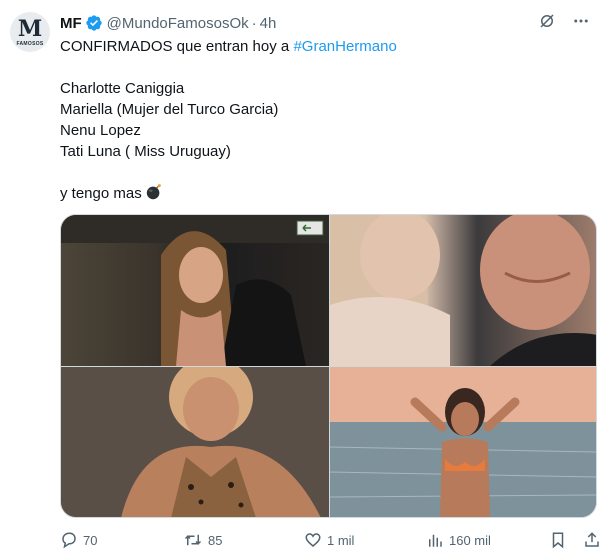 The image size is (610, 557). Describe the element at coordinates (341, 540) in the screenshot. I see `like-count: 1 mil` at that location.